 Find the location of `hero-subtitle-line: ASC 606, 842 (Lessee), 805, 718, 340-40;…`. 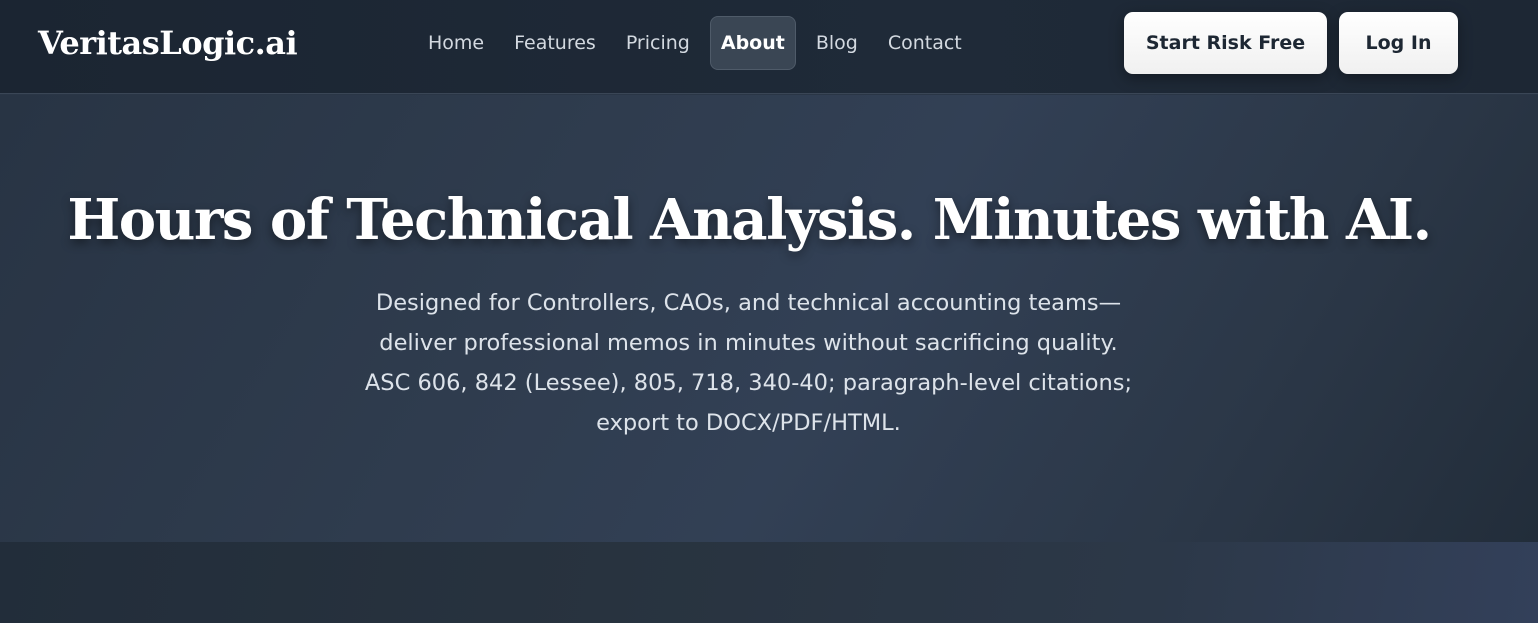

hero-subtitle-line: ASC 606, 842 (Lessee), 805, 718, 340-40;… is located at coordinates (748, 383).